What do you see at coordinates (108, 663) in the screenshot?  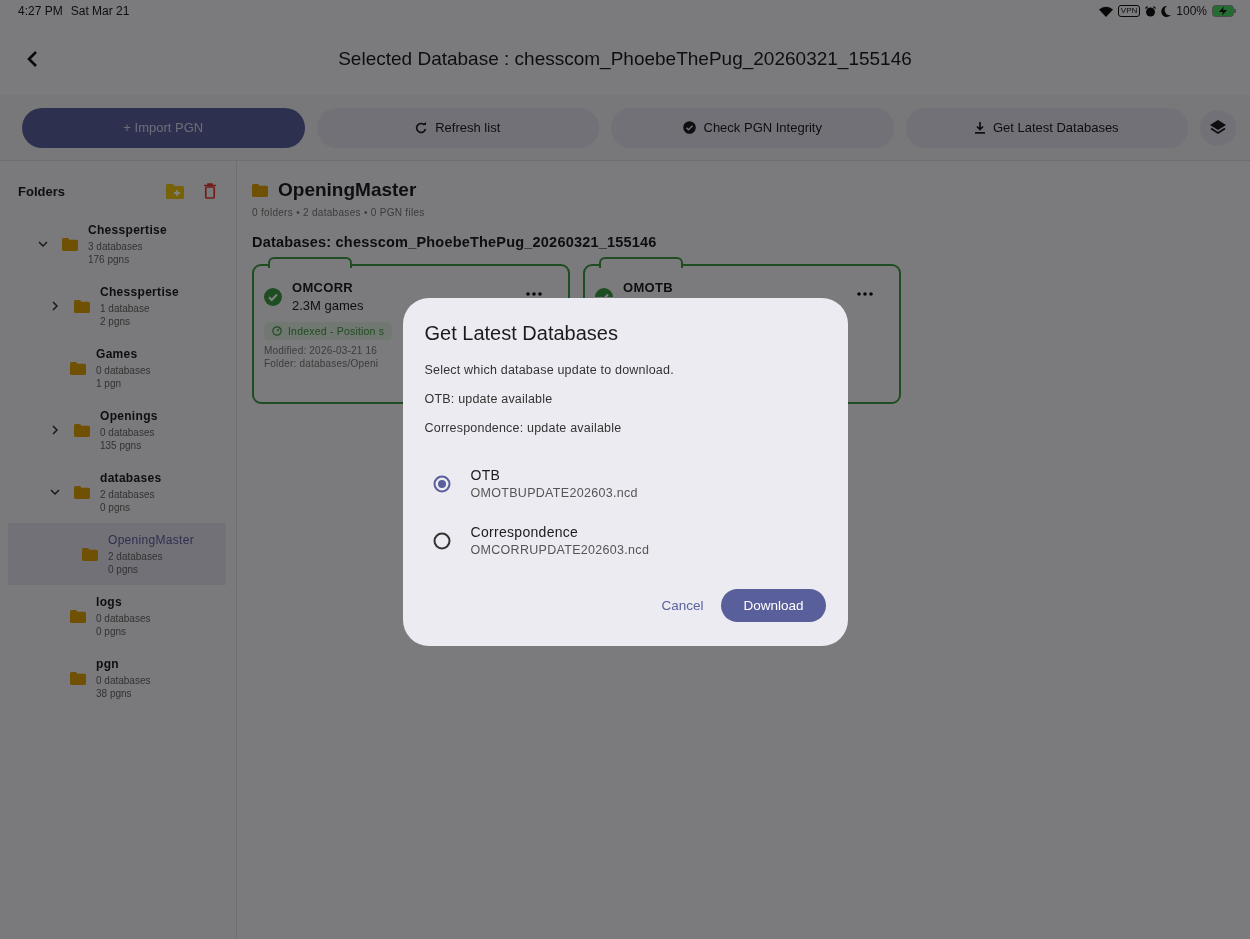 I see `folder-name: pgn` at bounding box center [108, 663].